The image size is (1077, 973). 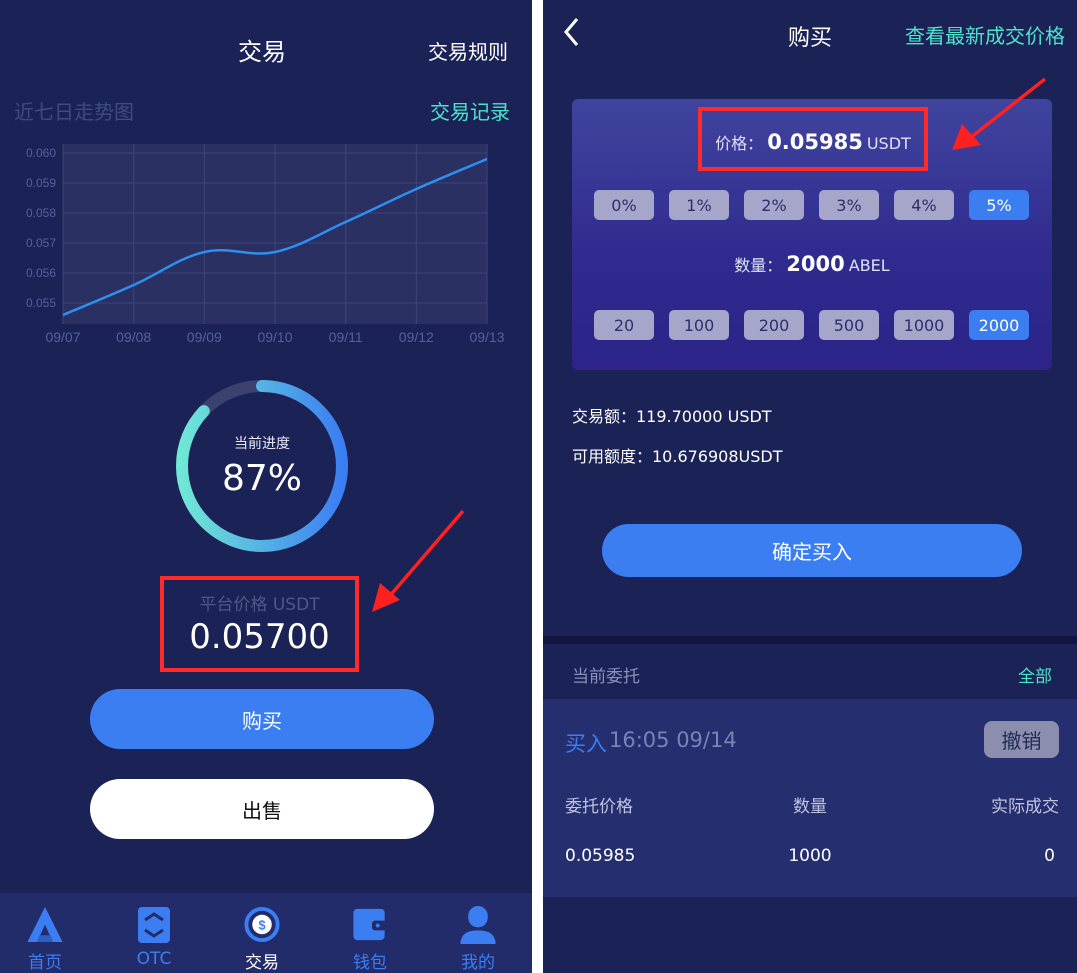 I want to click on order-time: 16:05 09/14, so click(x=673, y=740).